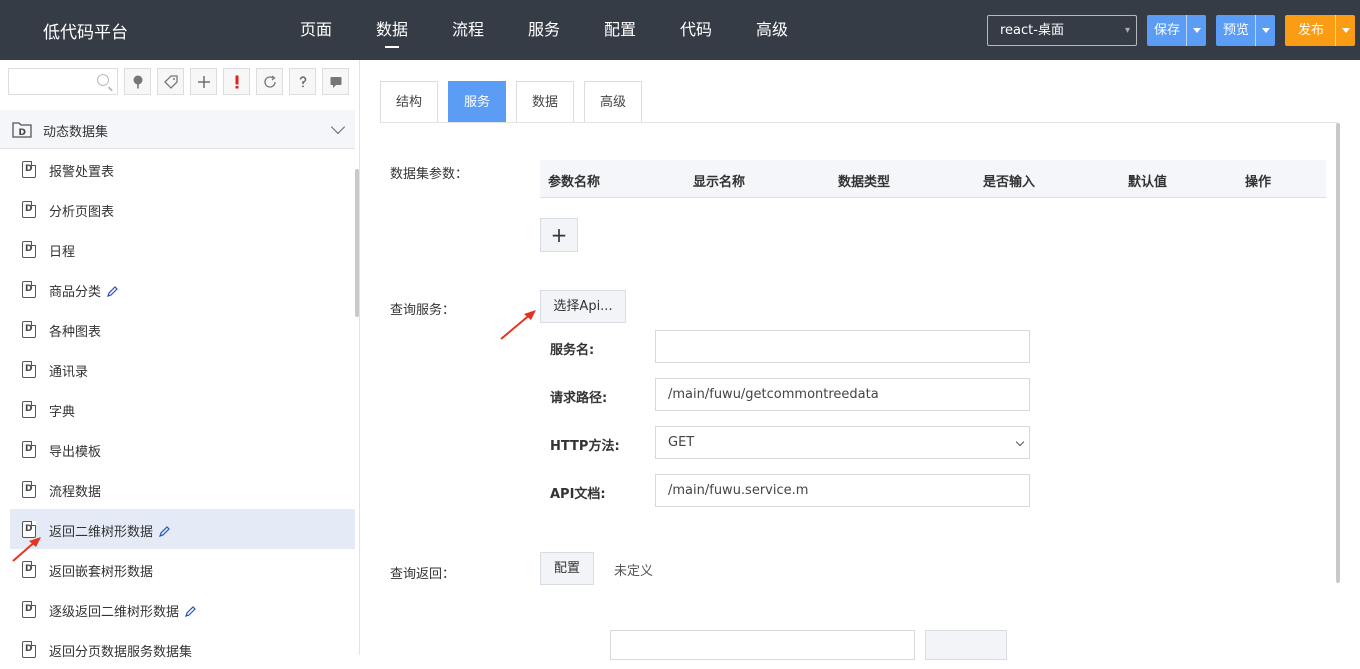 This screenshot has width=1360, height=669. What do you see at coordinates (101, 532) in the screenshot?
I see `tree-item-label: 返回二维树形数据` at bounding box center [101, 532].